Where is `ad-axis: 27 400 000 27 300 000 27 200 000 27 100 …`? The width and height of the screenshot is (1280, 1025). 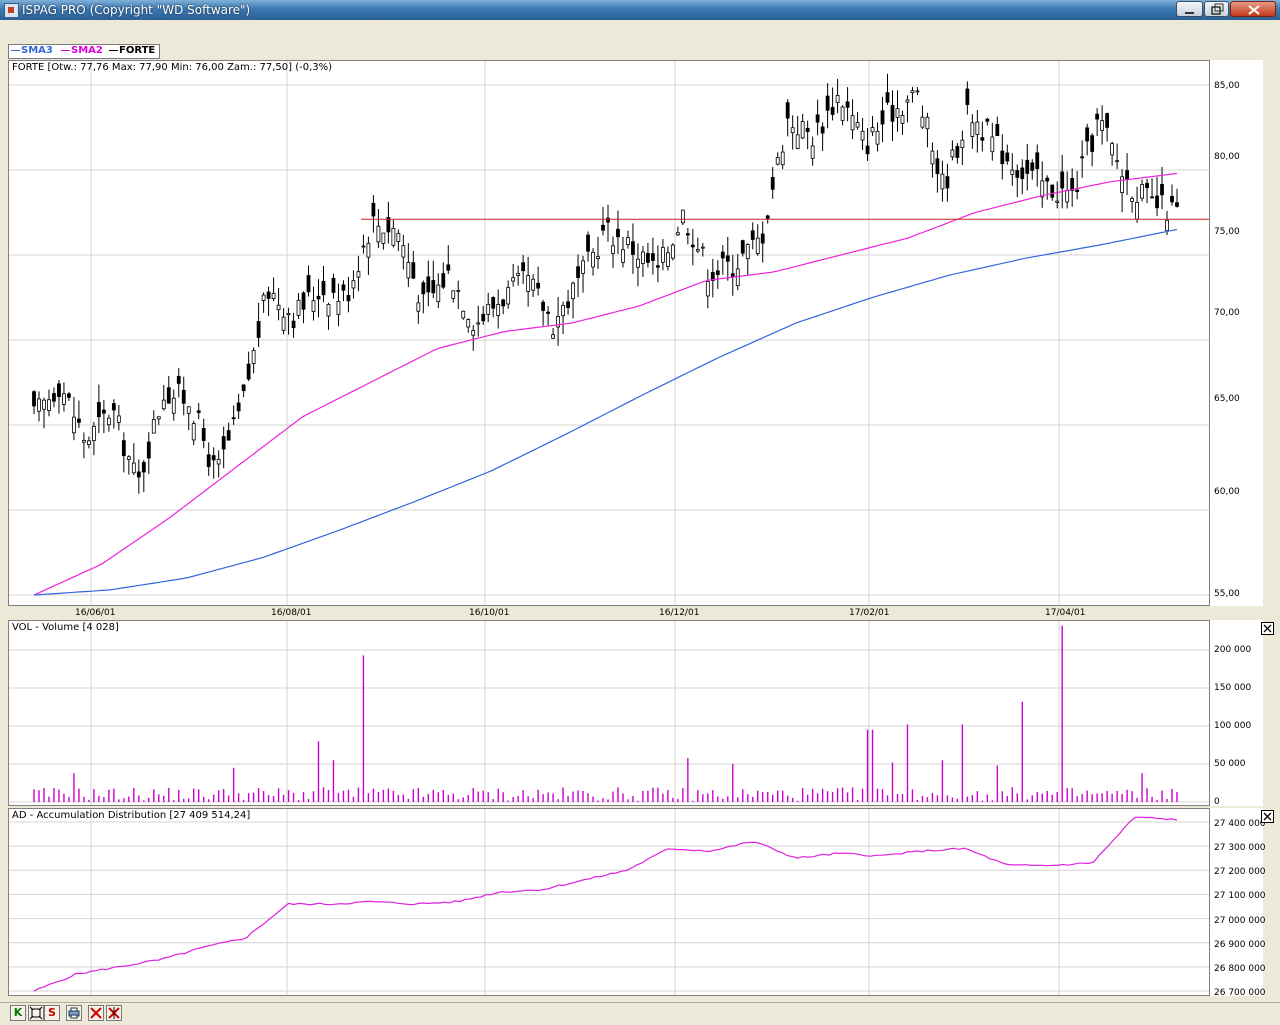 ad-axis: 27 400 000 27 300 000 27 200 000 27 100 … is located at coordinates (1238, 903).